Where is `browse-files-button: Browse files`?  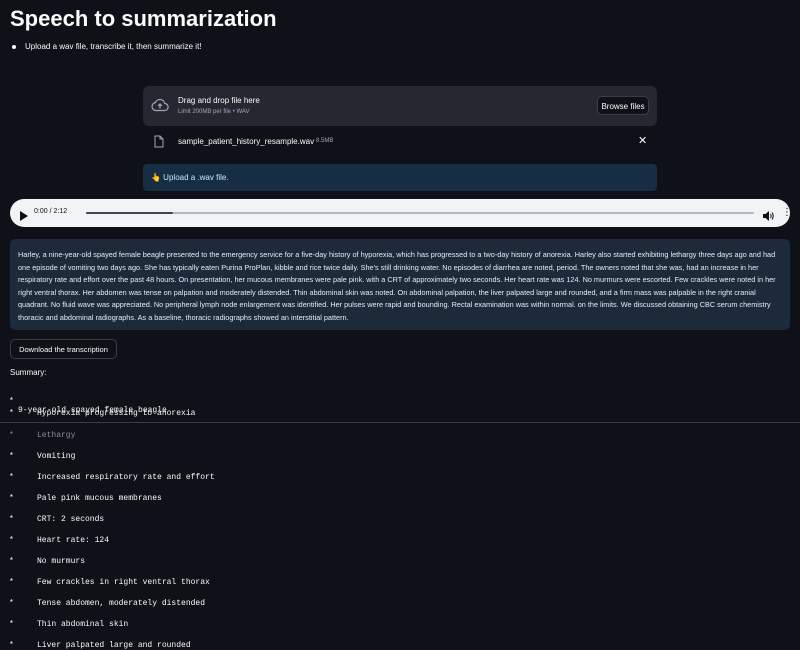 browse-files-button: Browse files is located at coordinates (623, 105).